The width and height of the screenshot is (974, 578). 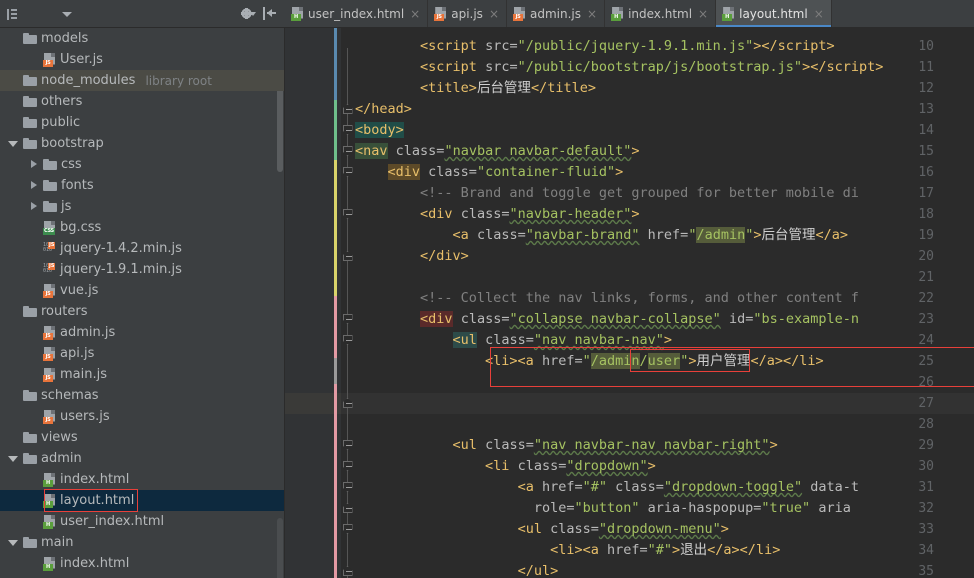 I want to click on tree-folder-main: main, so click(x=142, y=542).